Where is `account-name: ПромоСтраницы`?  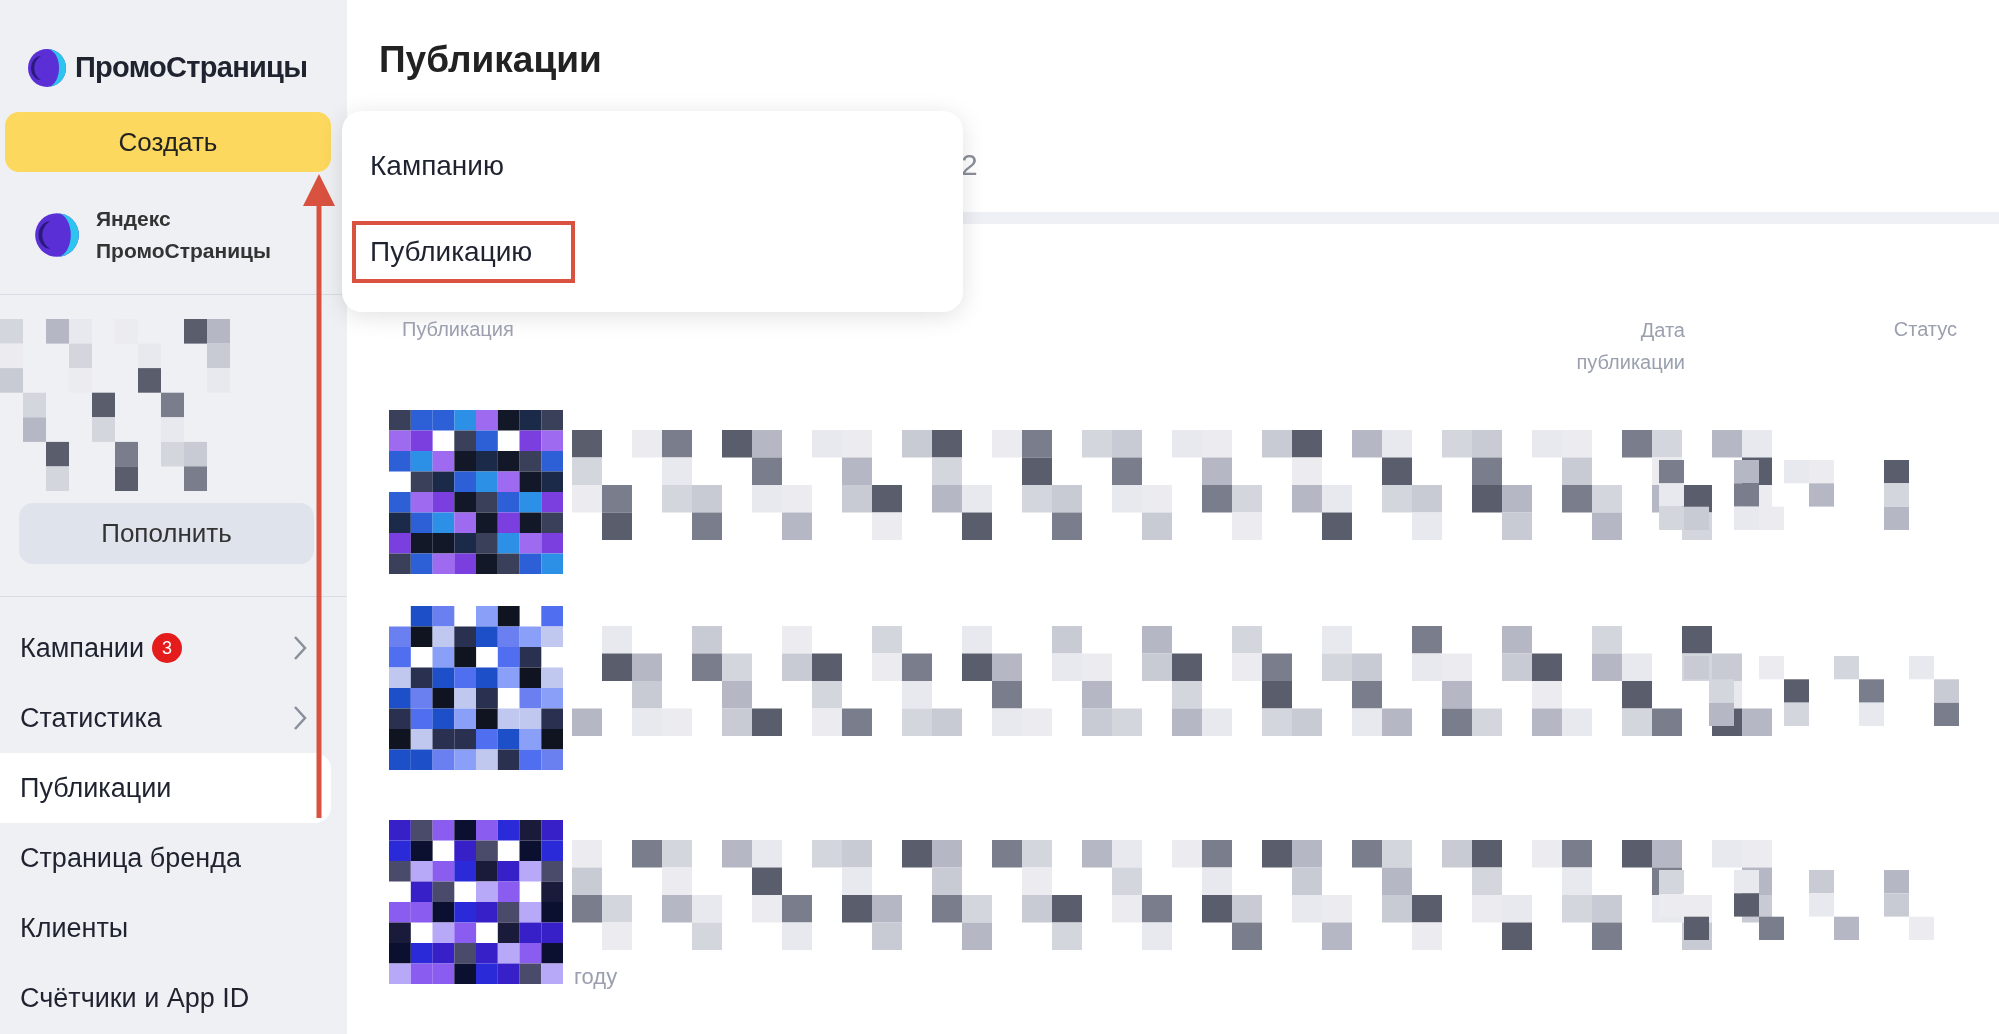 account-name: ПромоСтраницы is located at coordinates (183, 251).